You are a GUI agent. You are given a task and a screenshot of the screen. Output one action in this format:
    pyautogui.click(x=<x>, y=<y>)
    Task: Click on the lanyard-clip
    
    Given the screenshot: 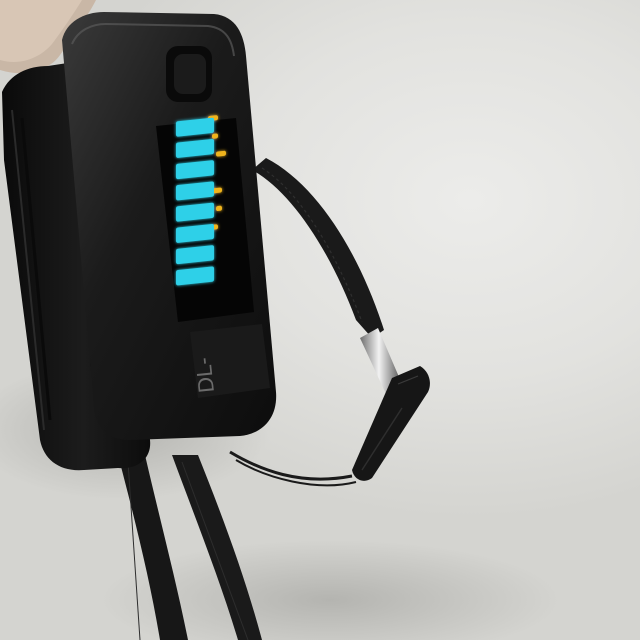 What is the action you would take?
    pyautogui.click(x=391, y=423)
    